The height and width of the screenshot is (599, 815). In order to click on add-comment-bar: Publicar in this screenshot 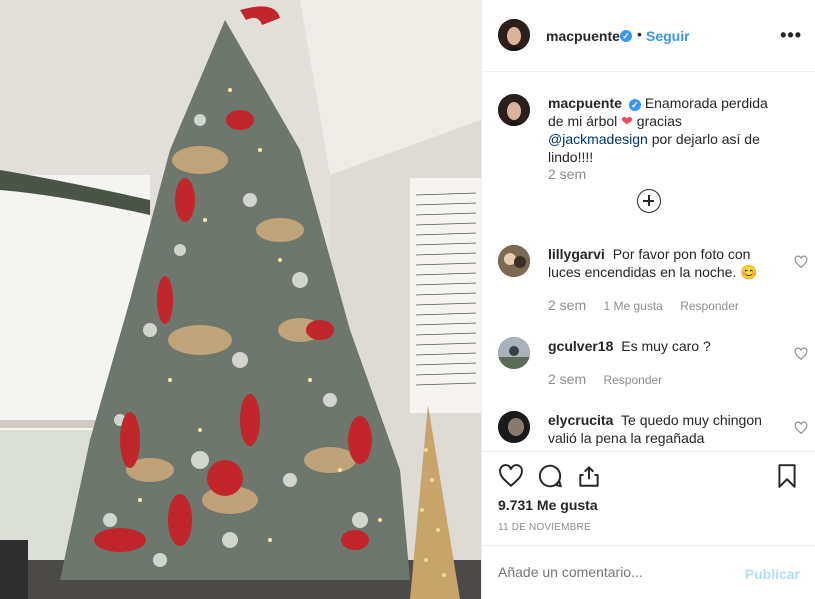, I will do `click(648, 572)`.